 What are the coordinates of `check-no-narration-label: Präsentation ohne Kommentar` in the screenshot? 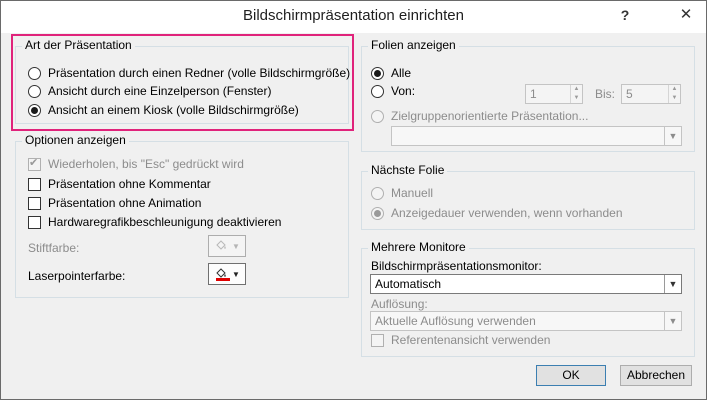 It's located at (129, 184).